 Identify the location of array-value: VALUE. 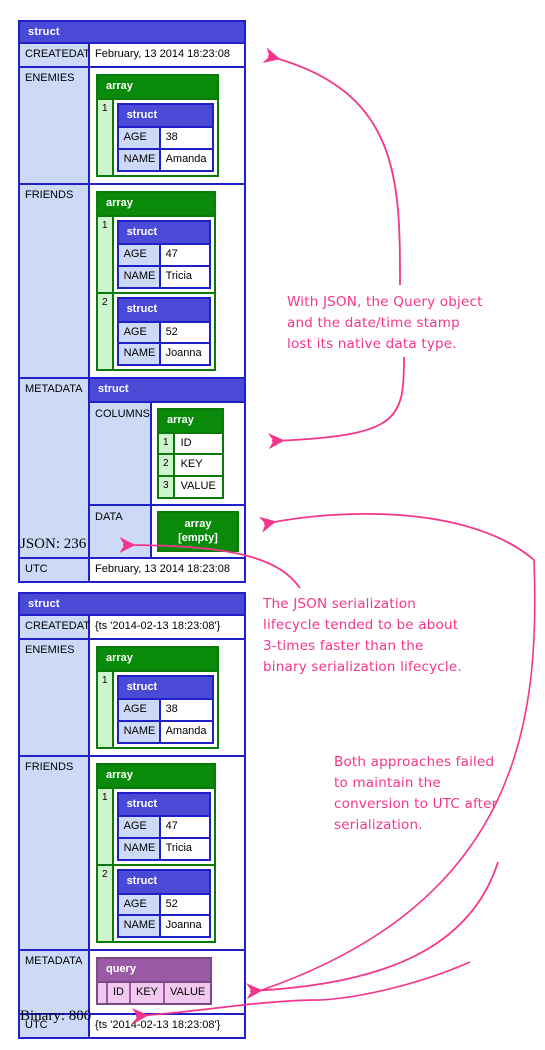
(198, 487).